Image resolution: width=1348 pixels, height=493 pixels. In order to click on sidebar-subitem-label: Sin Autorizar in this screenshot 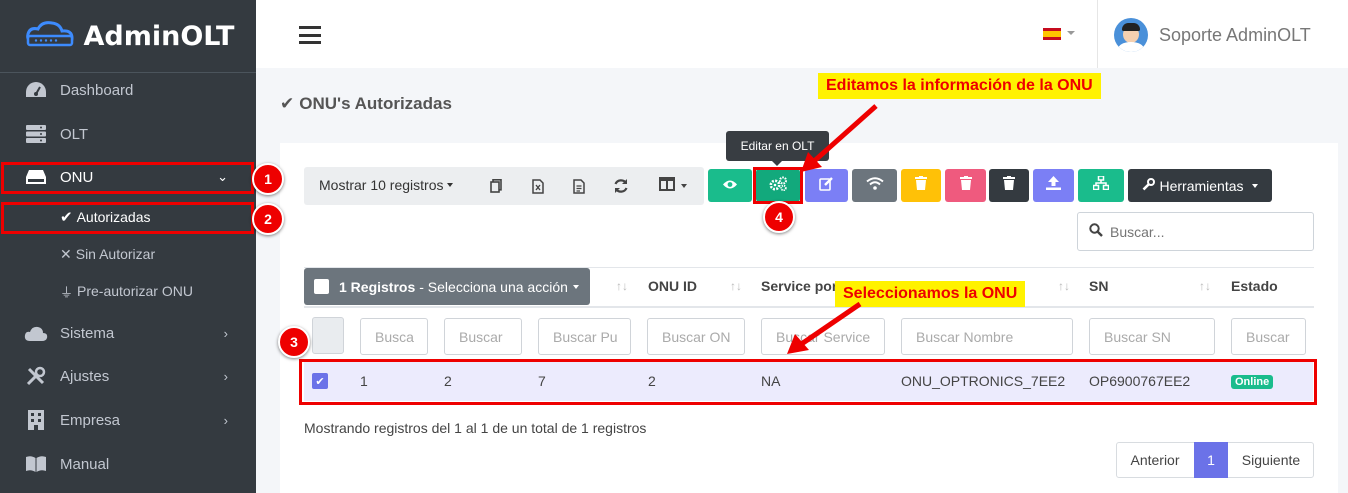, I will do `click(115, 254)`.